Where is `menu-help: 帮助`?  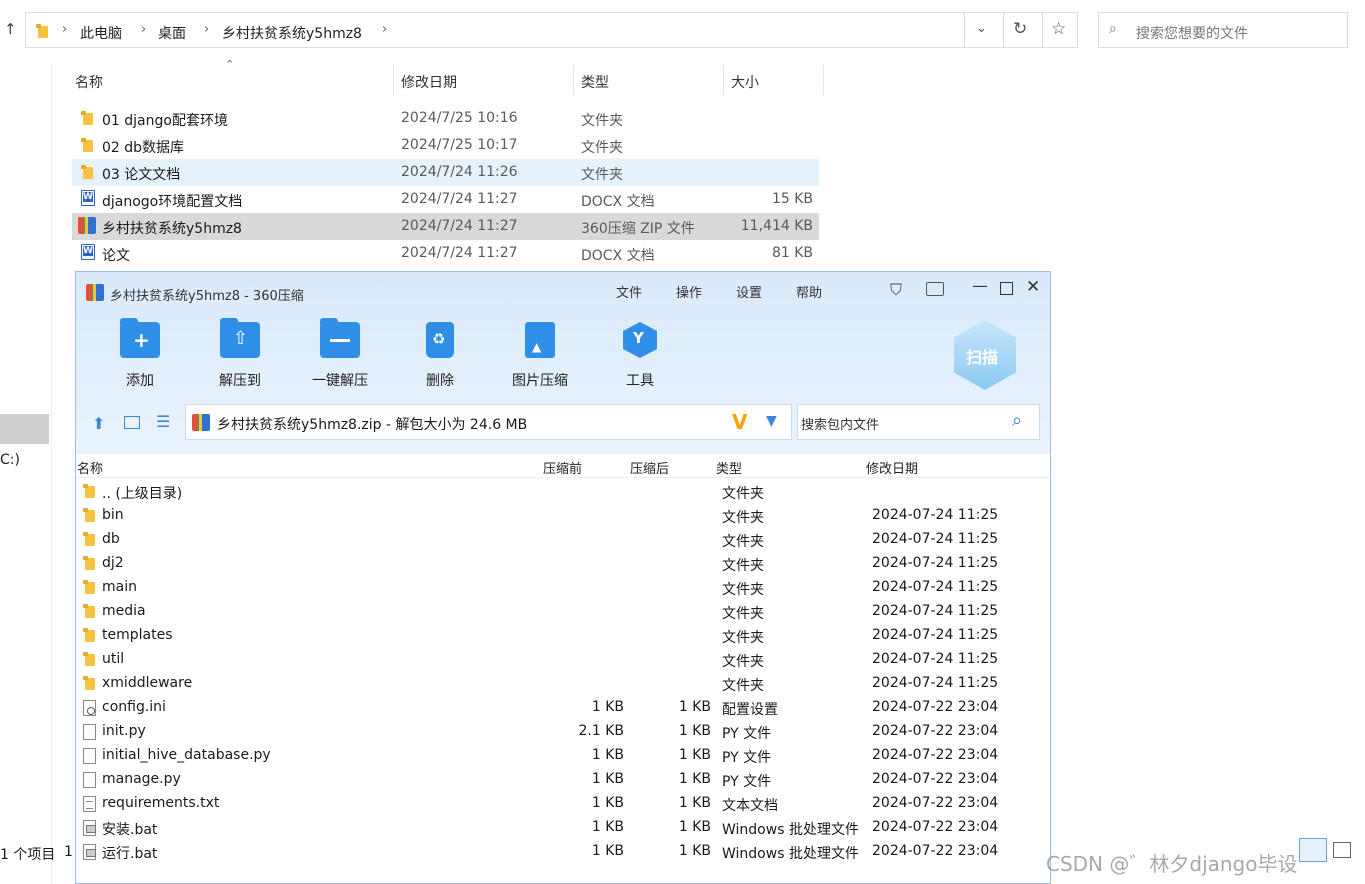
menu-help: 帮助 is located at coordinates (809, 291).